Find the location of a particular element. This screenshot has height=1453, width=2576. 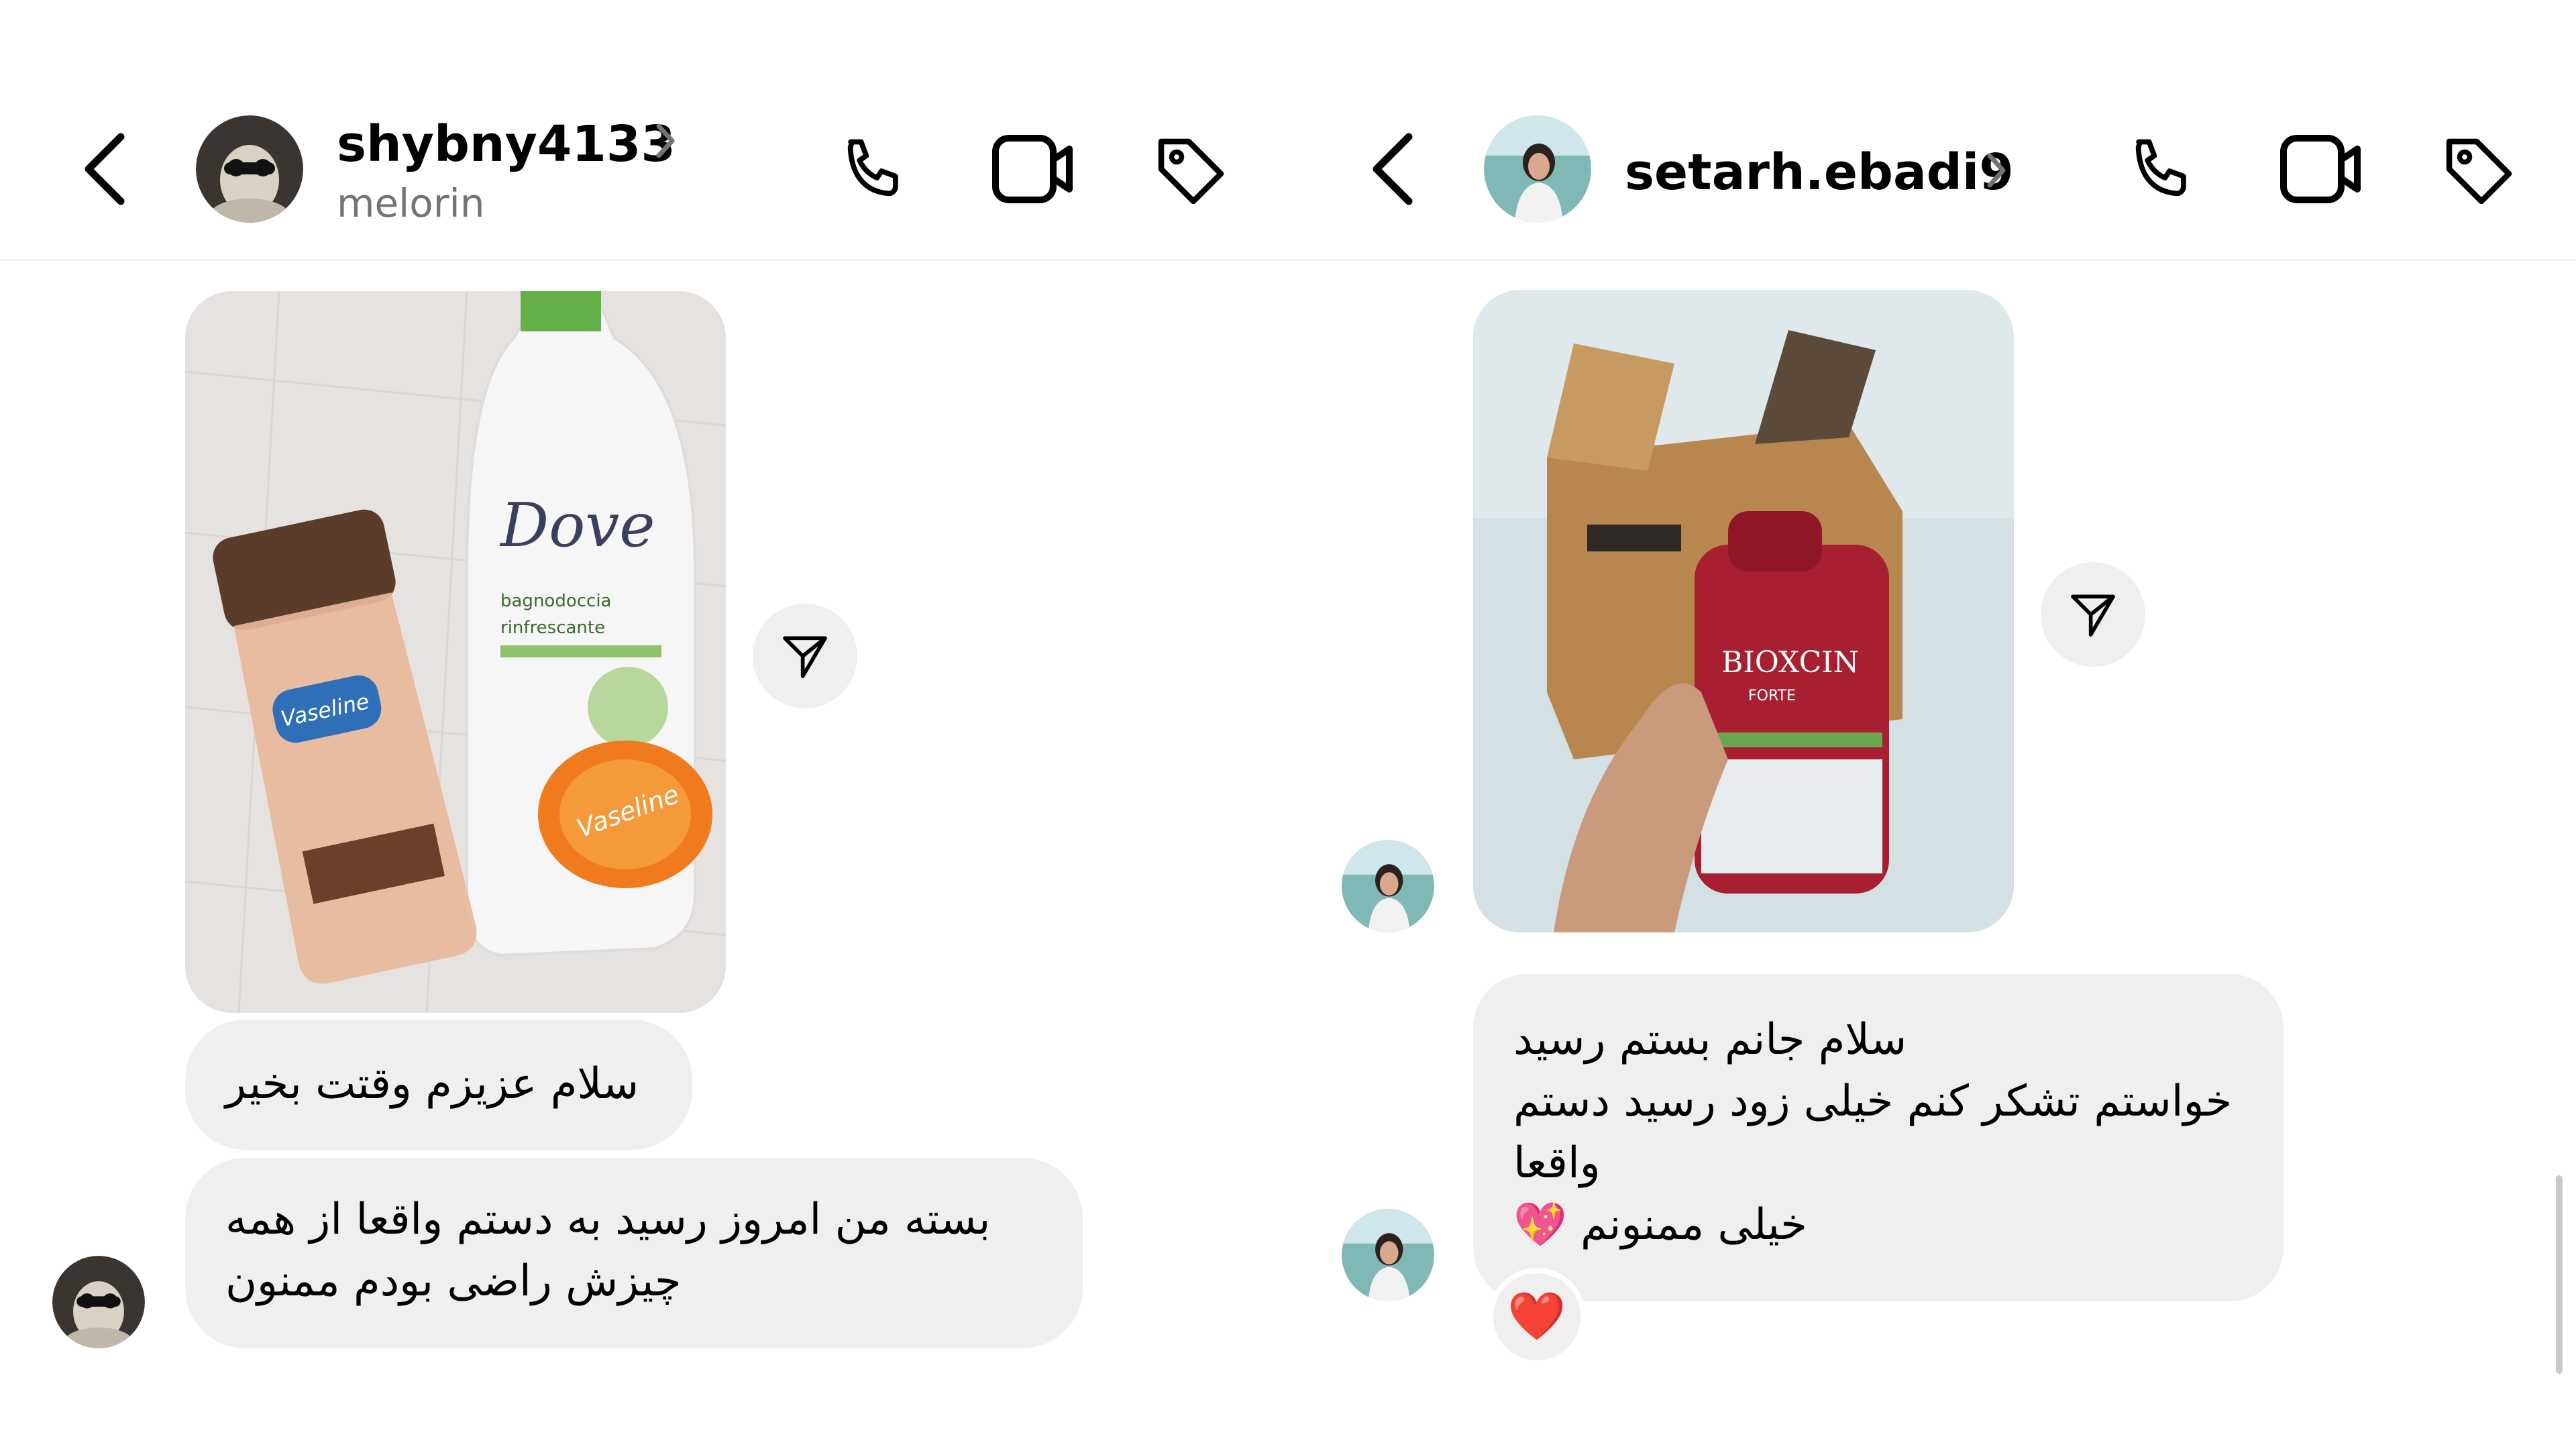

chat-header: setarh.ebadi9 is located at coordinates (1932, 130).